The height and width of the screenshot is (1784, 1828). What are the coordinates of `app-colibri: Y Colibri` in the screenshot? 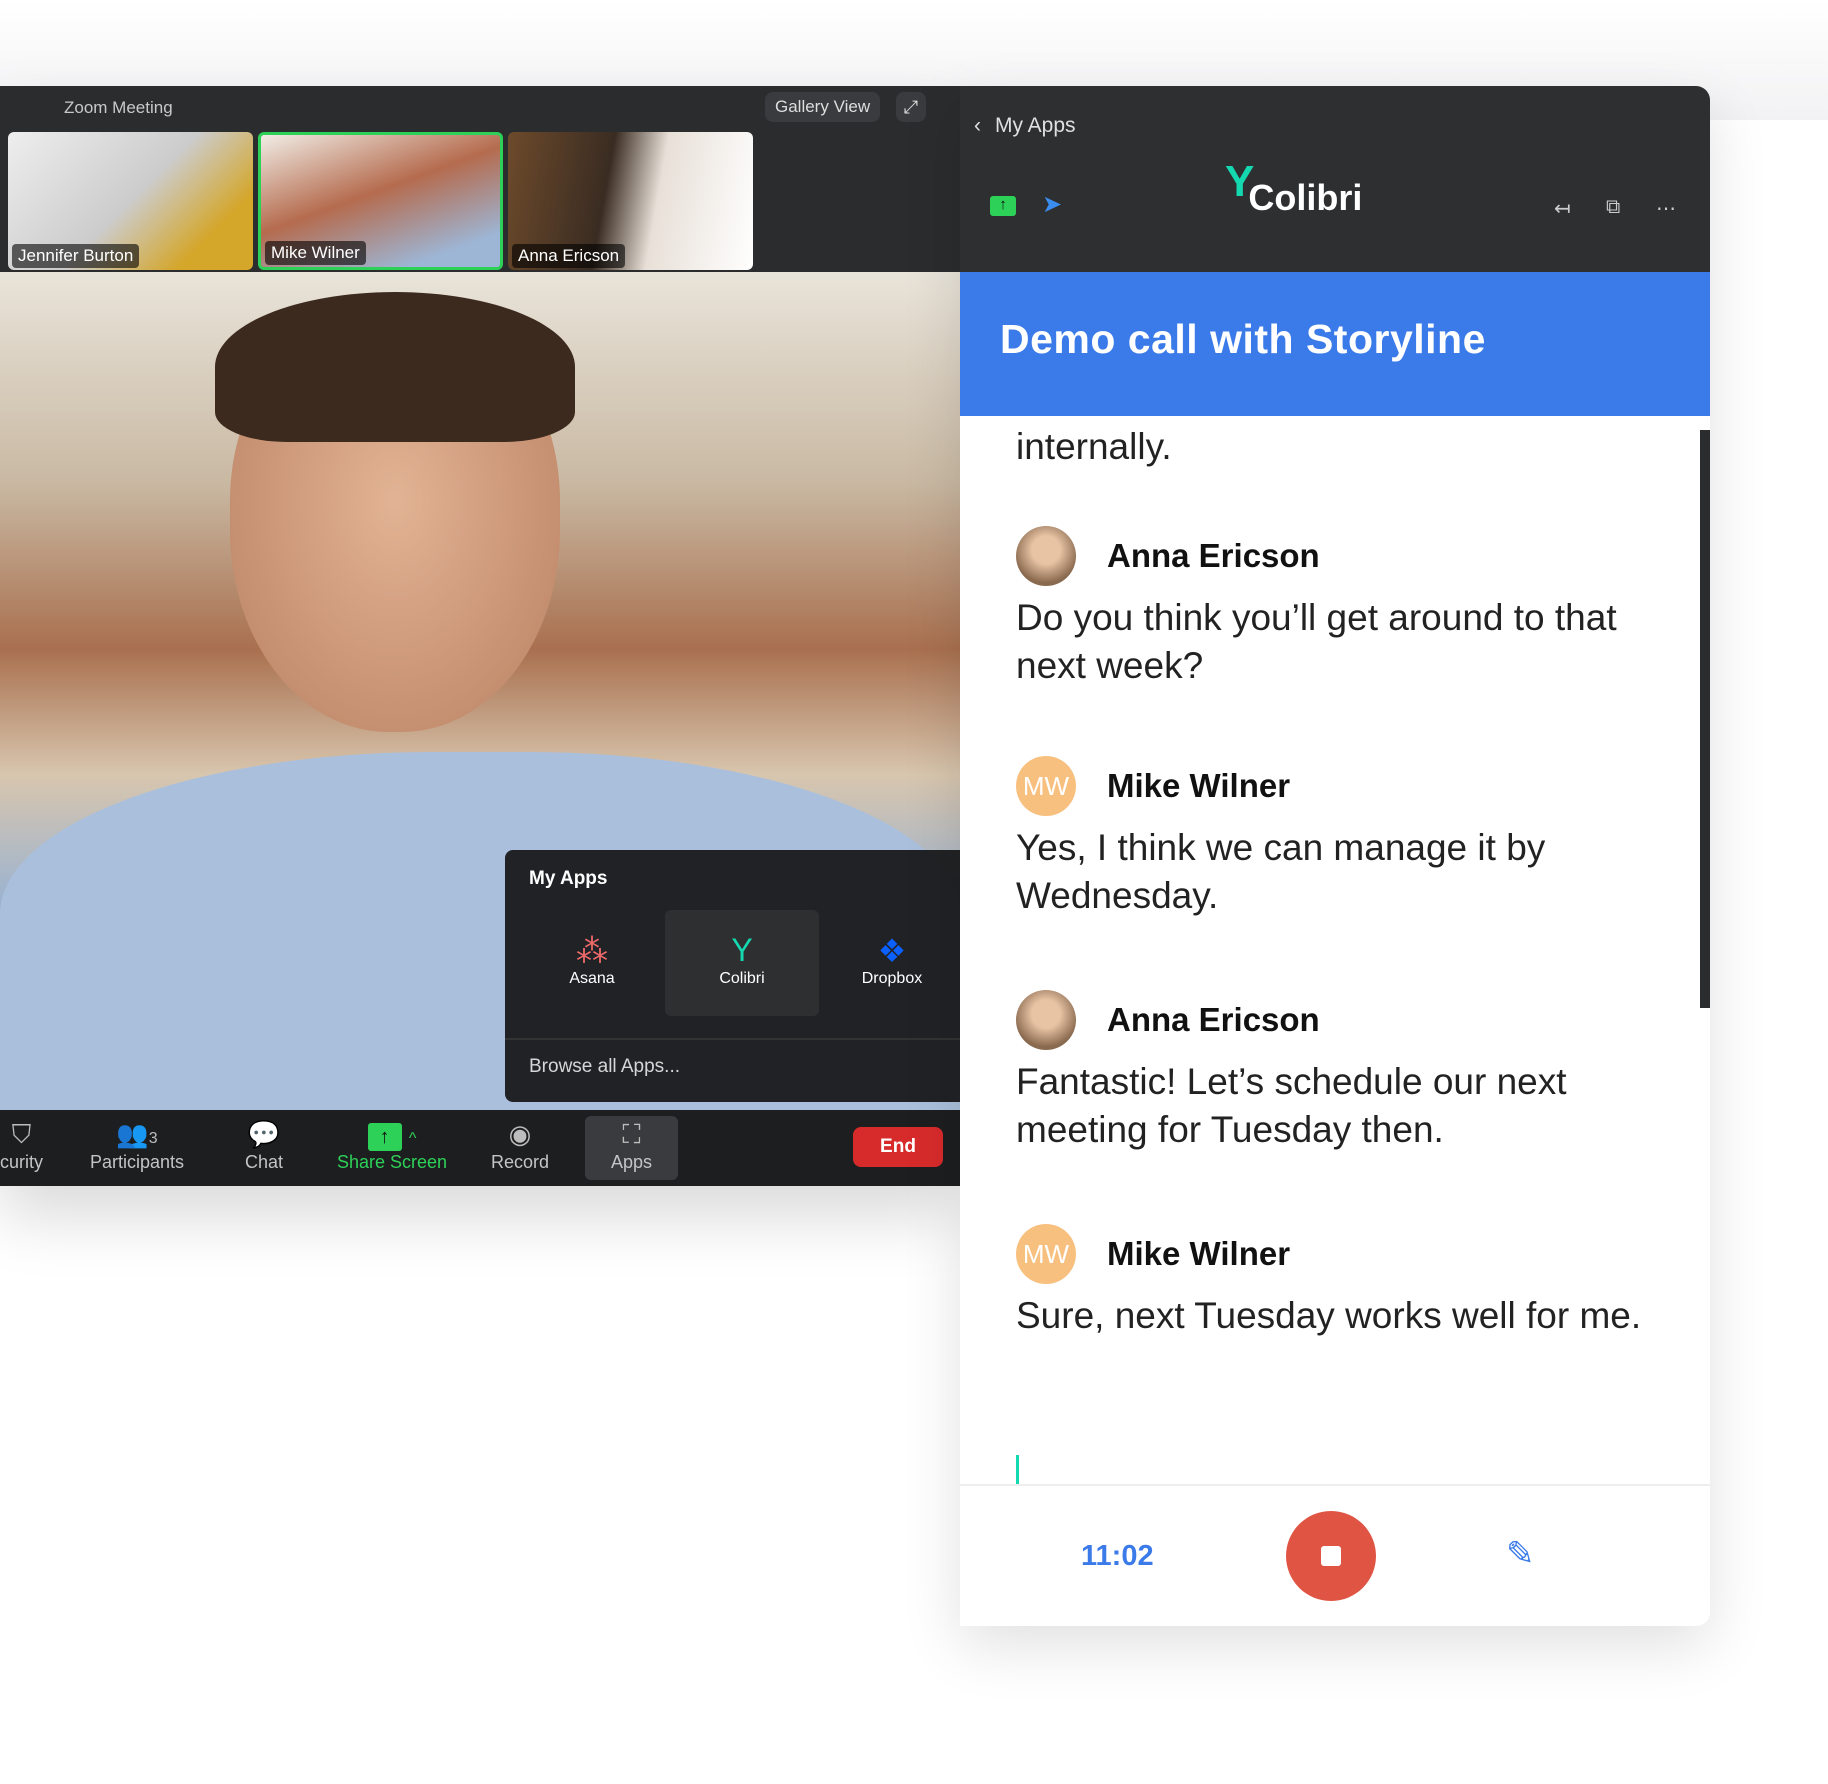 It's located at (742, 963).